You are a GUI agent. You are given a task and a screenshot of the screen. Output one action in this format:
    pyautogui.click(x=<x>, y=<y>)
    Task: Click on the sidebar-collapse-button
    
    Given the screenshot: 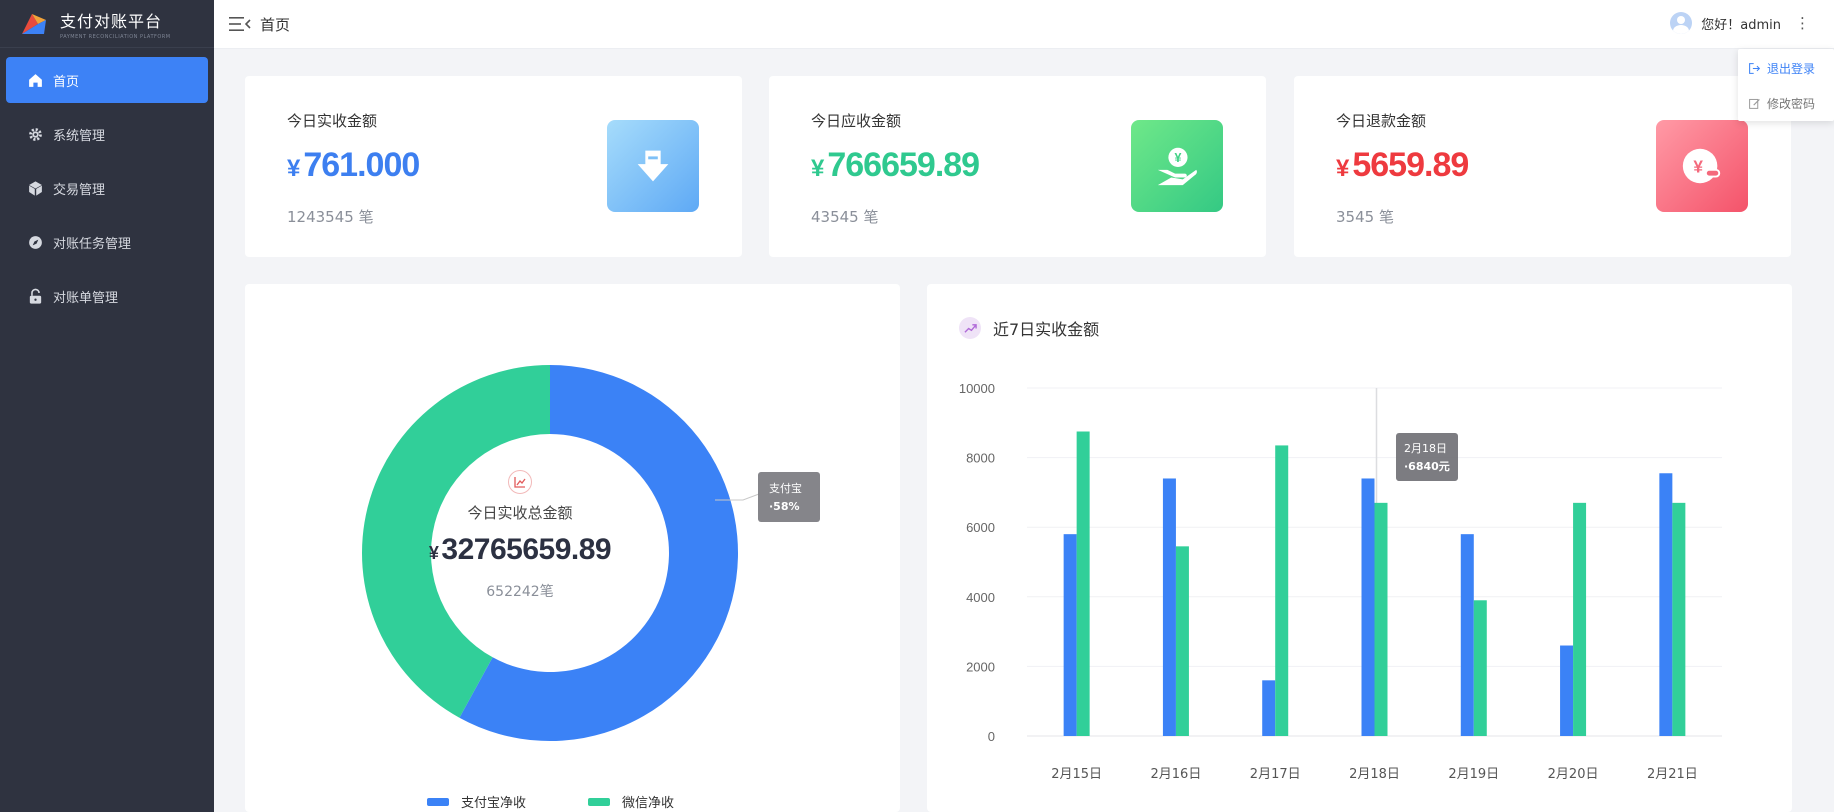 What is the action you would take?
    pyautogui.click(x=240, y=24)
    